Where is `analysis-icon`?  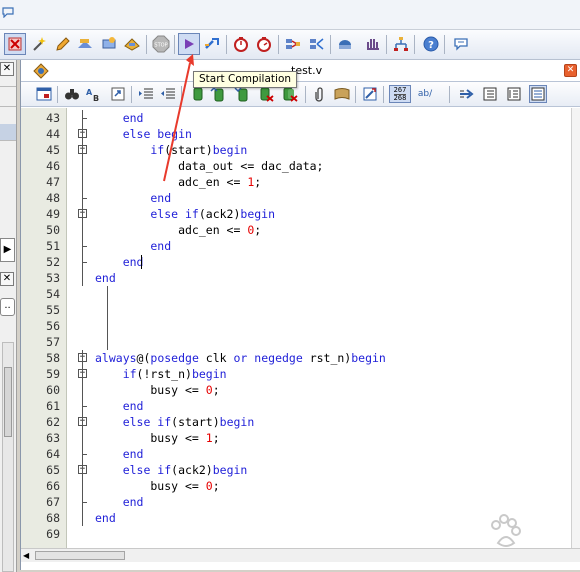 analysis-icon is located at coordinates (212, 44).